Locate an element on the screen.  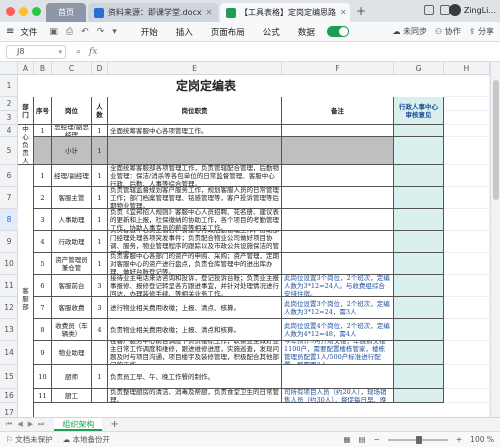
cell-post: 收费员（车辆类） is located at coordinates (72, 330).